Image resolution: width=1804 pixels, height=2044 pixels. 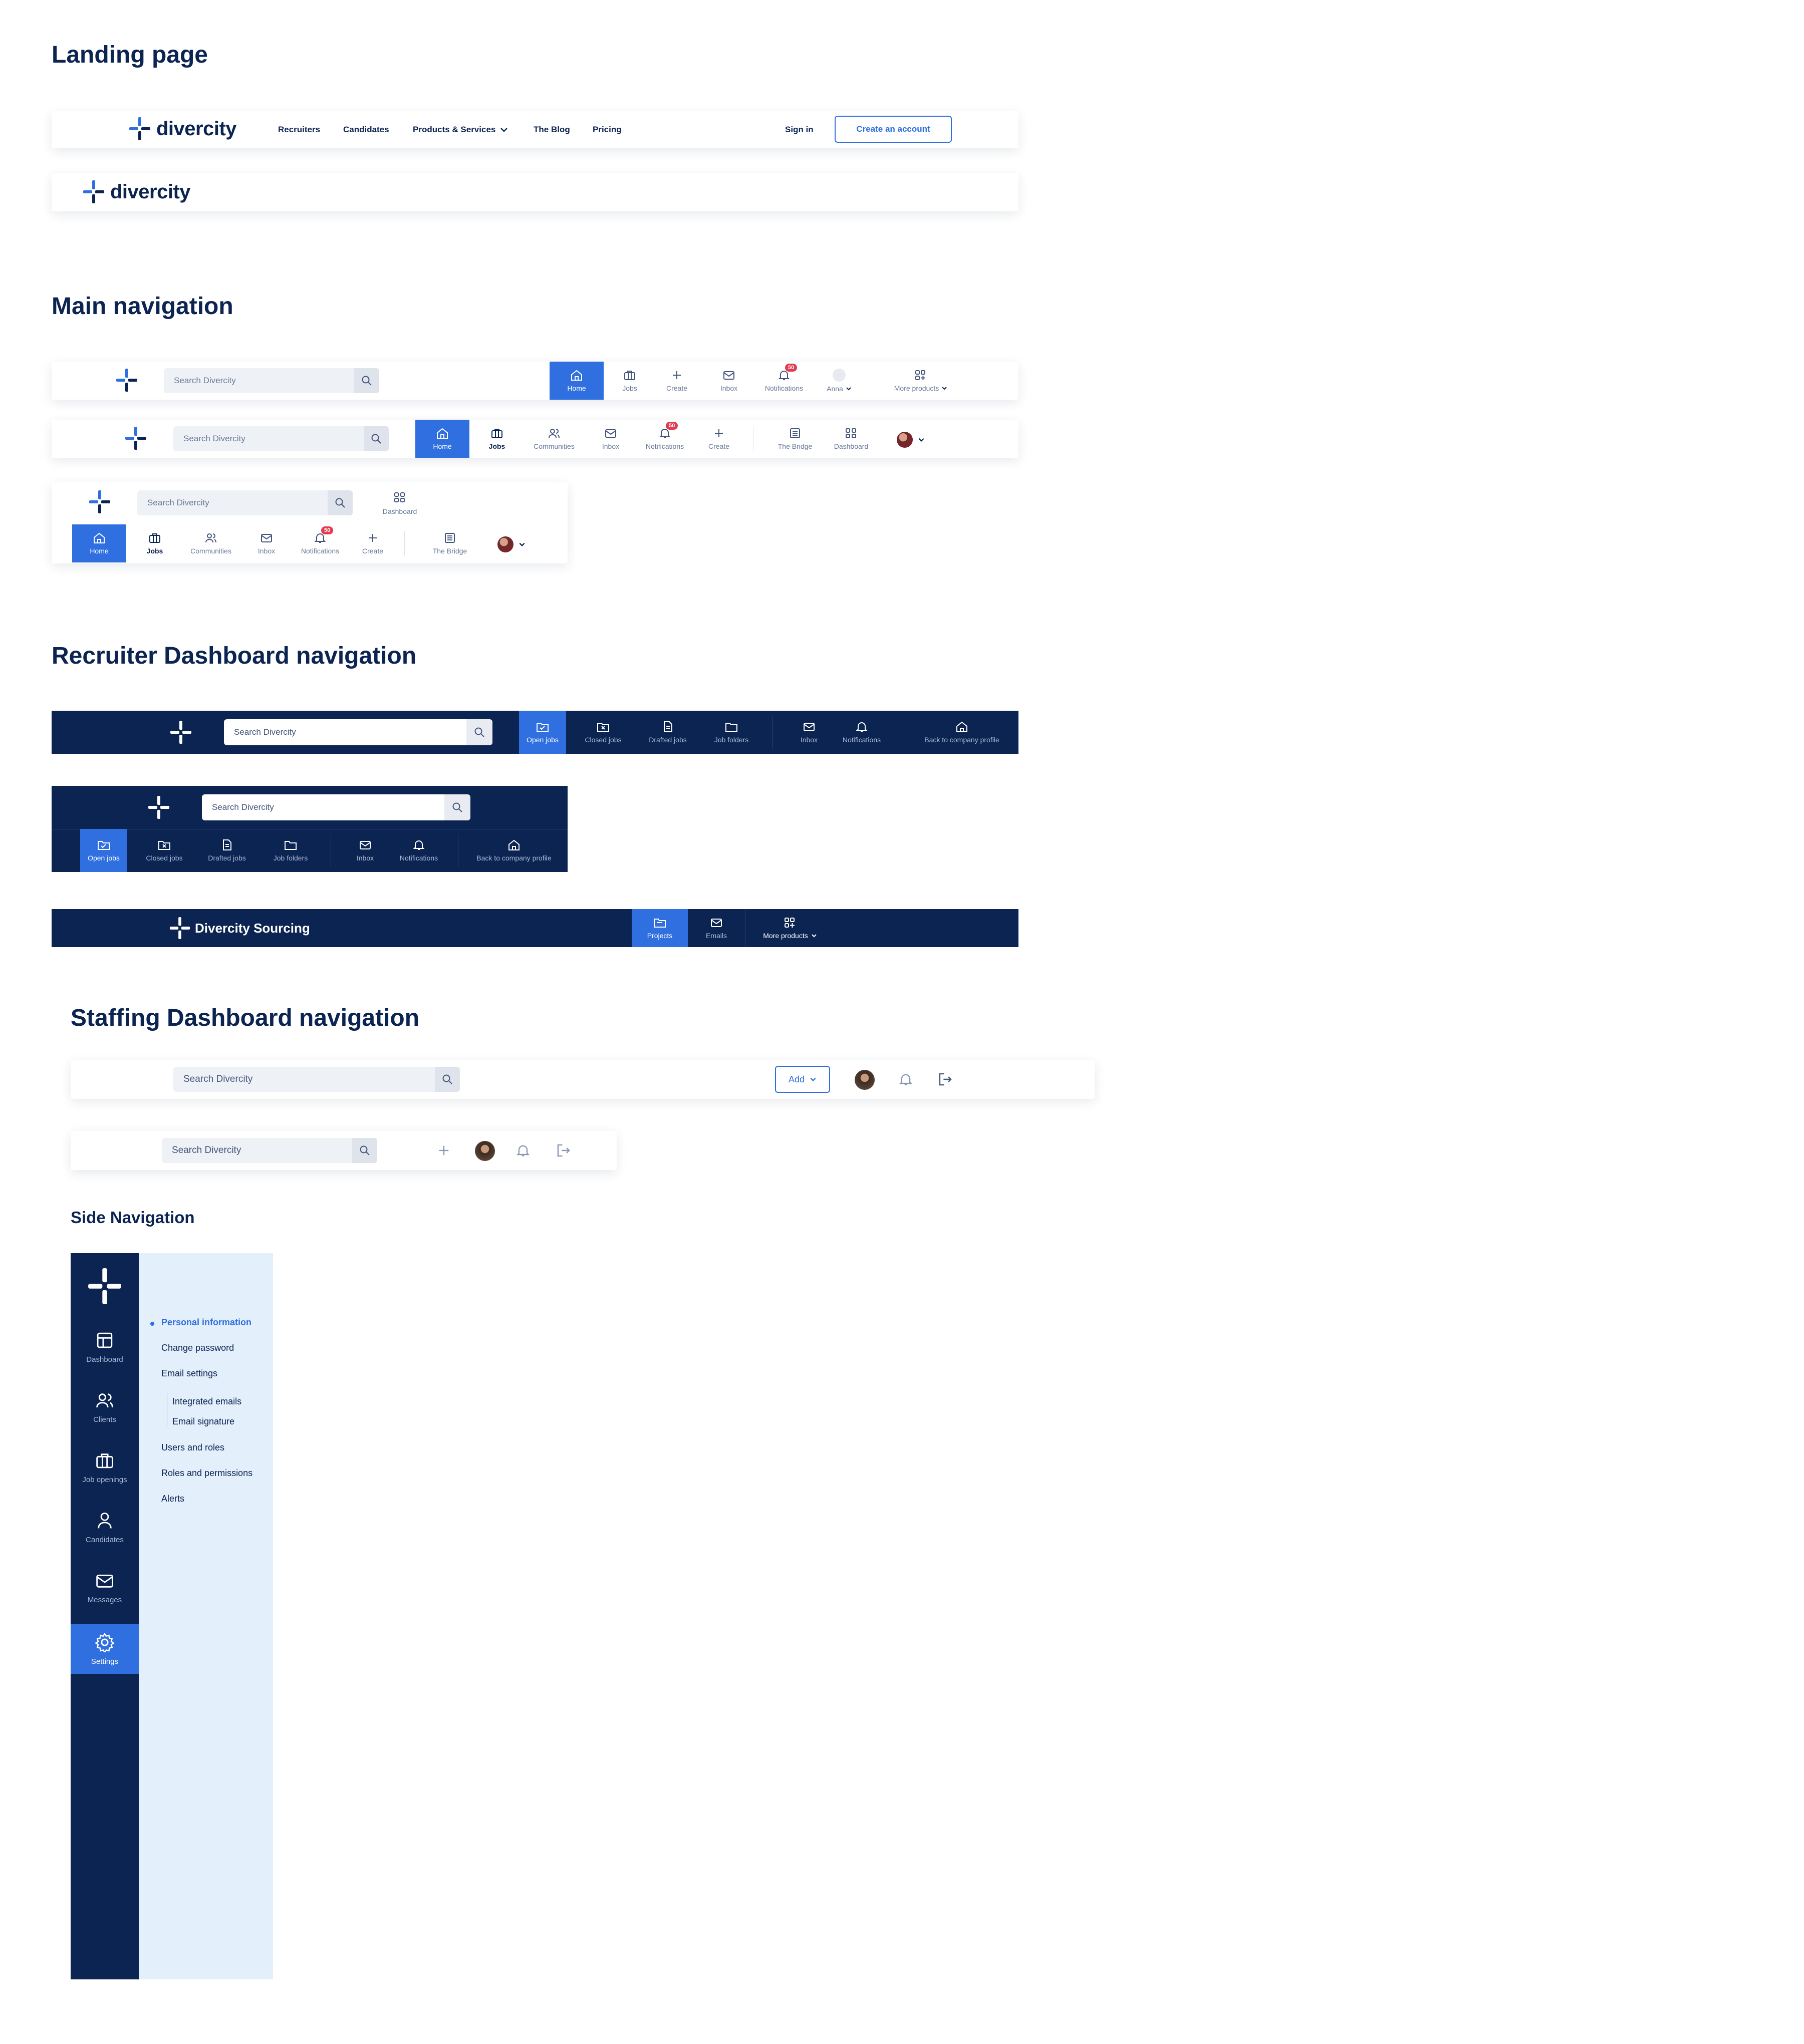 I want to click on side-item-job-openings: Job openings, so click(x=105, y=1475).